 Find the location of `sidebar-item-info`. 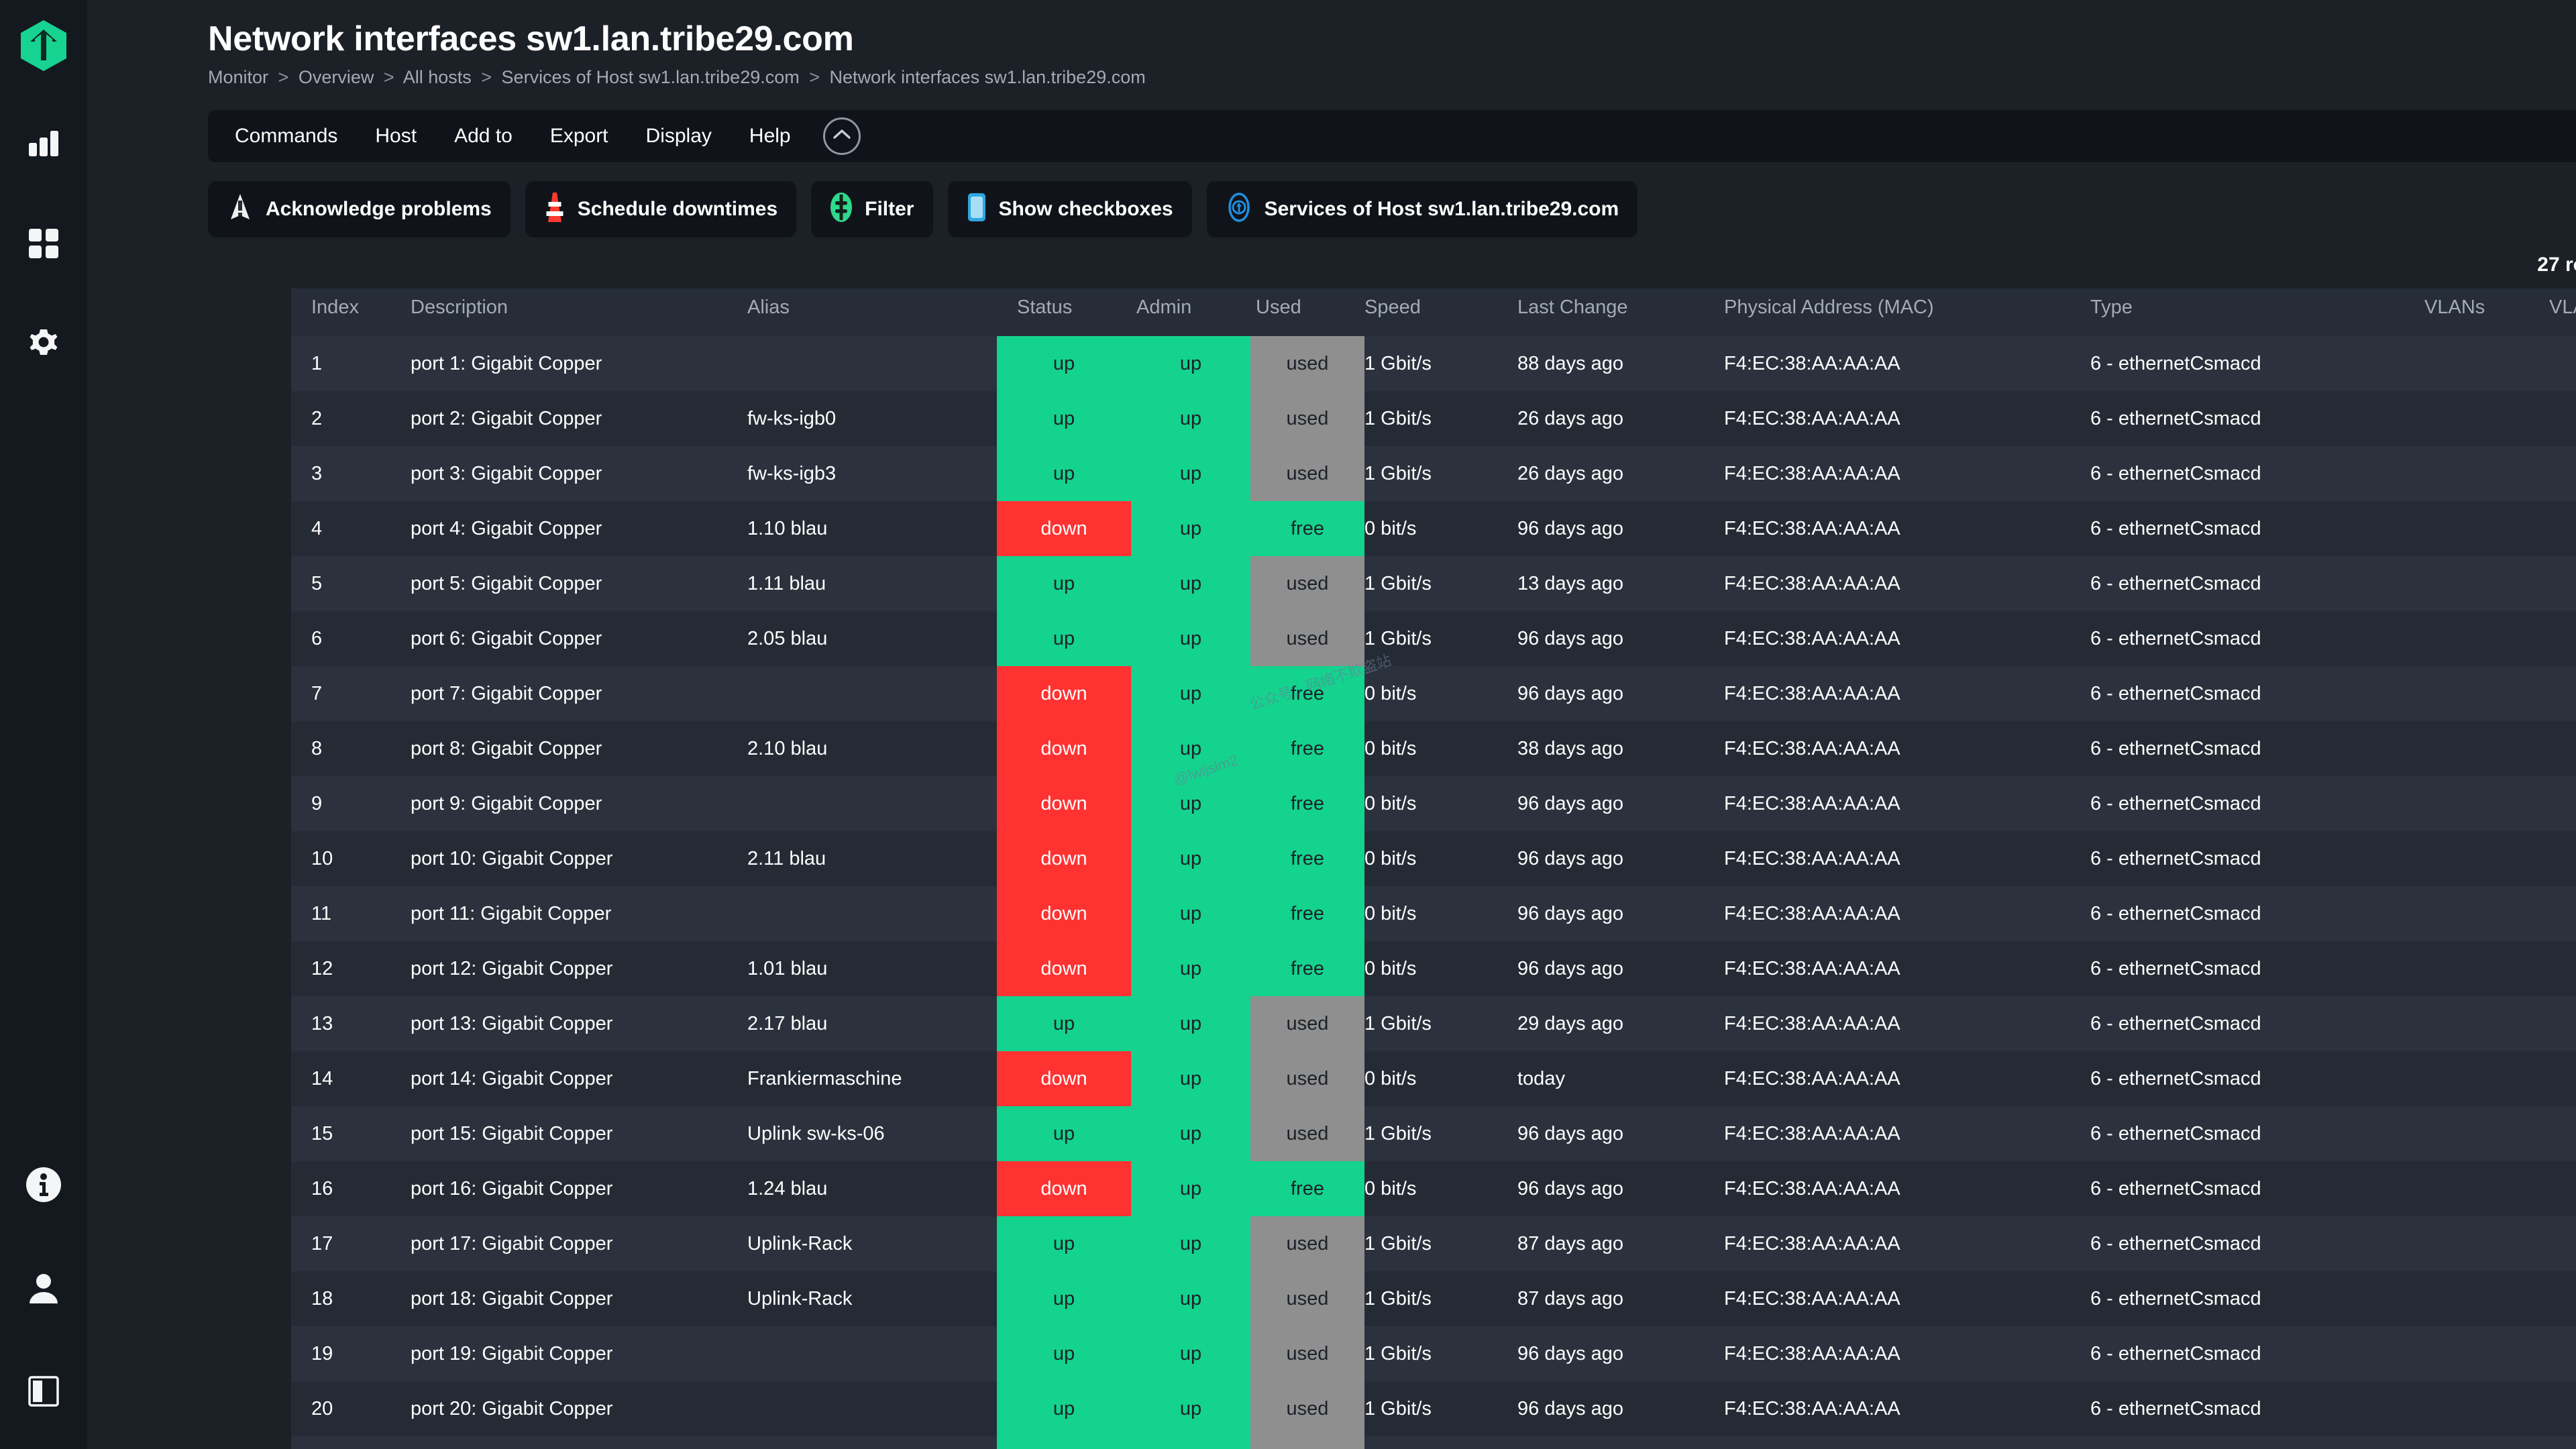

sidebar-item-info is located at coordinates (43, 1186).